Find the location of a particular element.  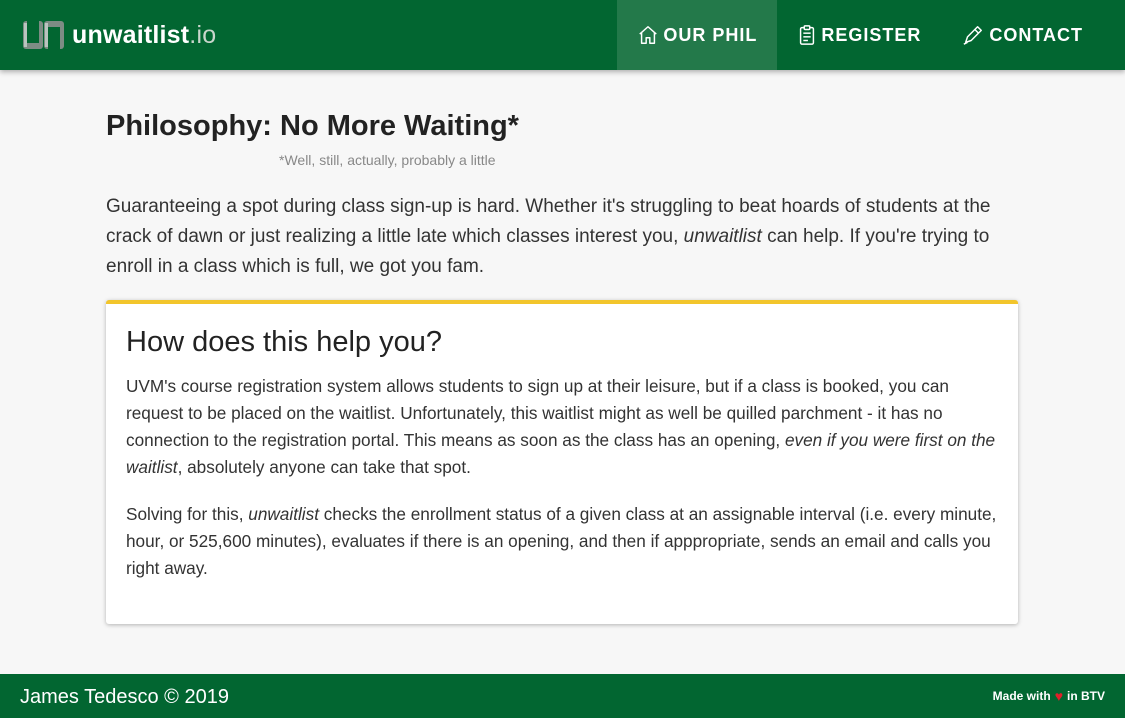

top-navbar: unwaitlist.io OUR PHIL REGISTER CONTACT is located at coordinates (562, 35).